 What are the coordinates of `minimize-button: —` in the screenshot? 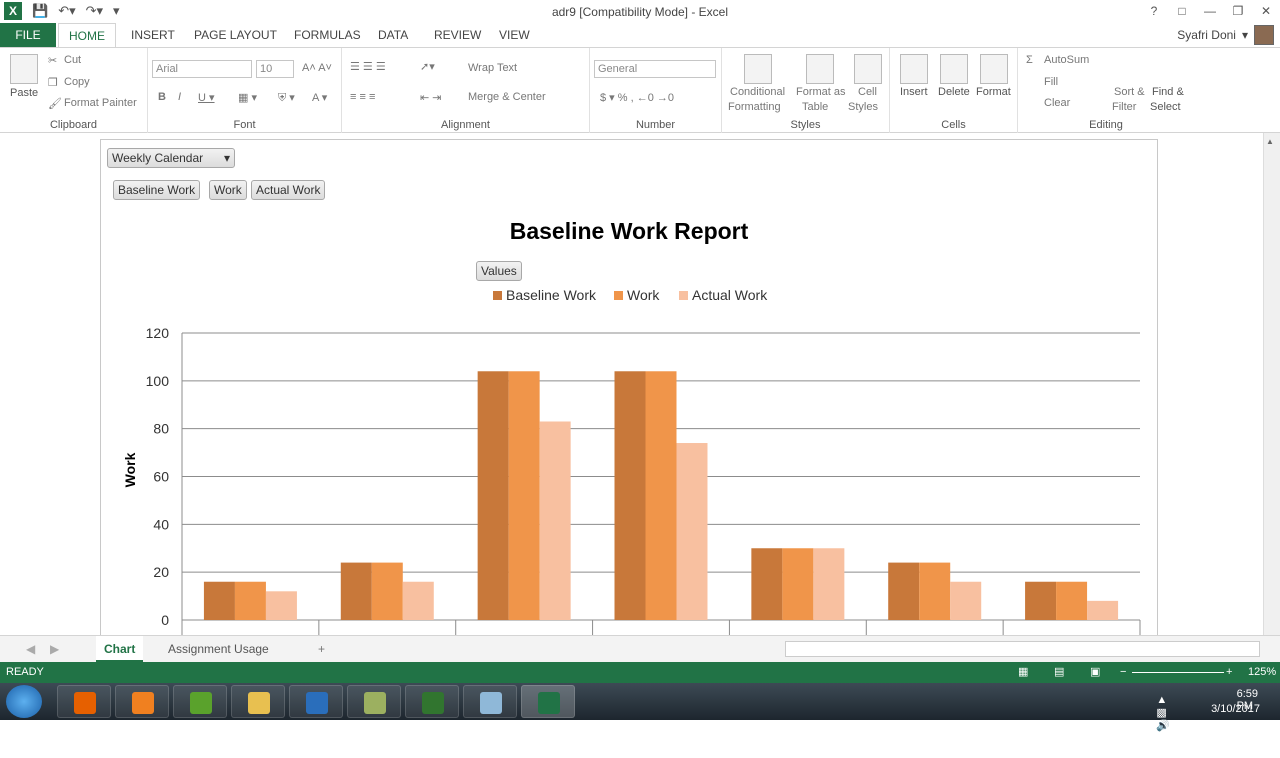 It's located at (1210, 11).